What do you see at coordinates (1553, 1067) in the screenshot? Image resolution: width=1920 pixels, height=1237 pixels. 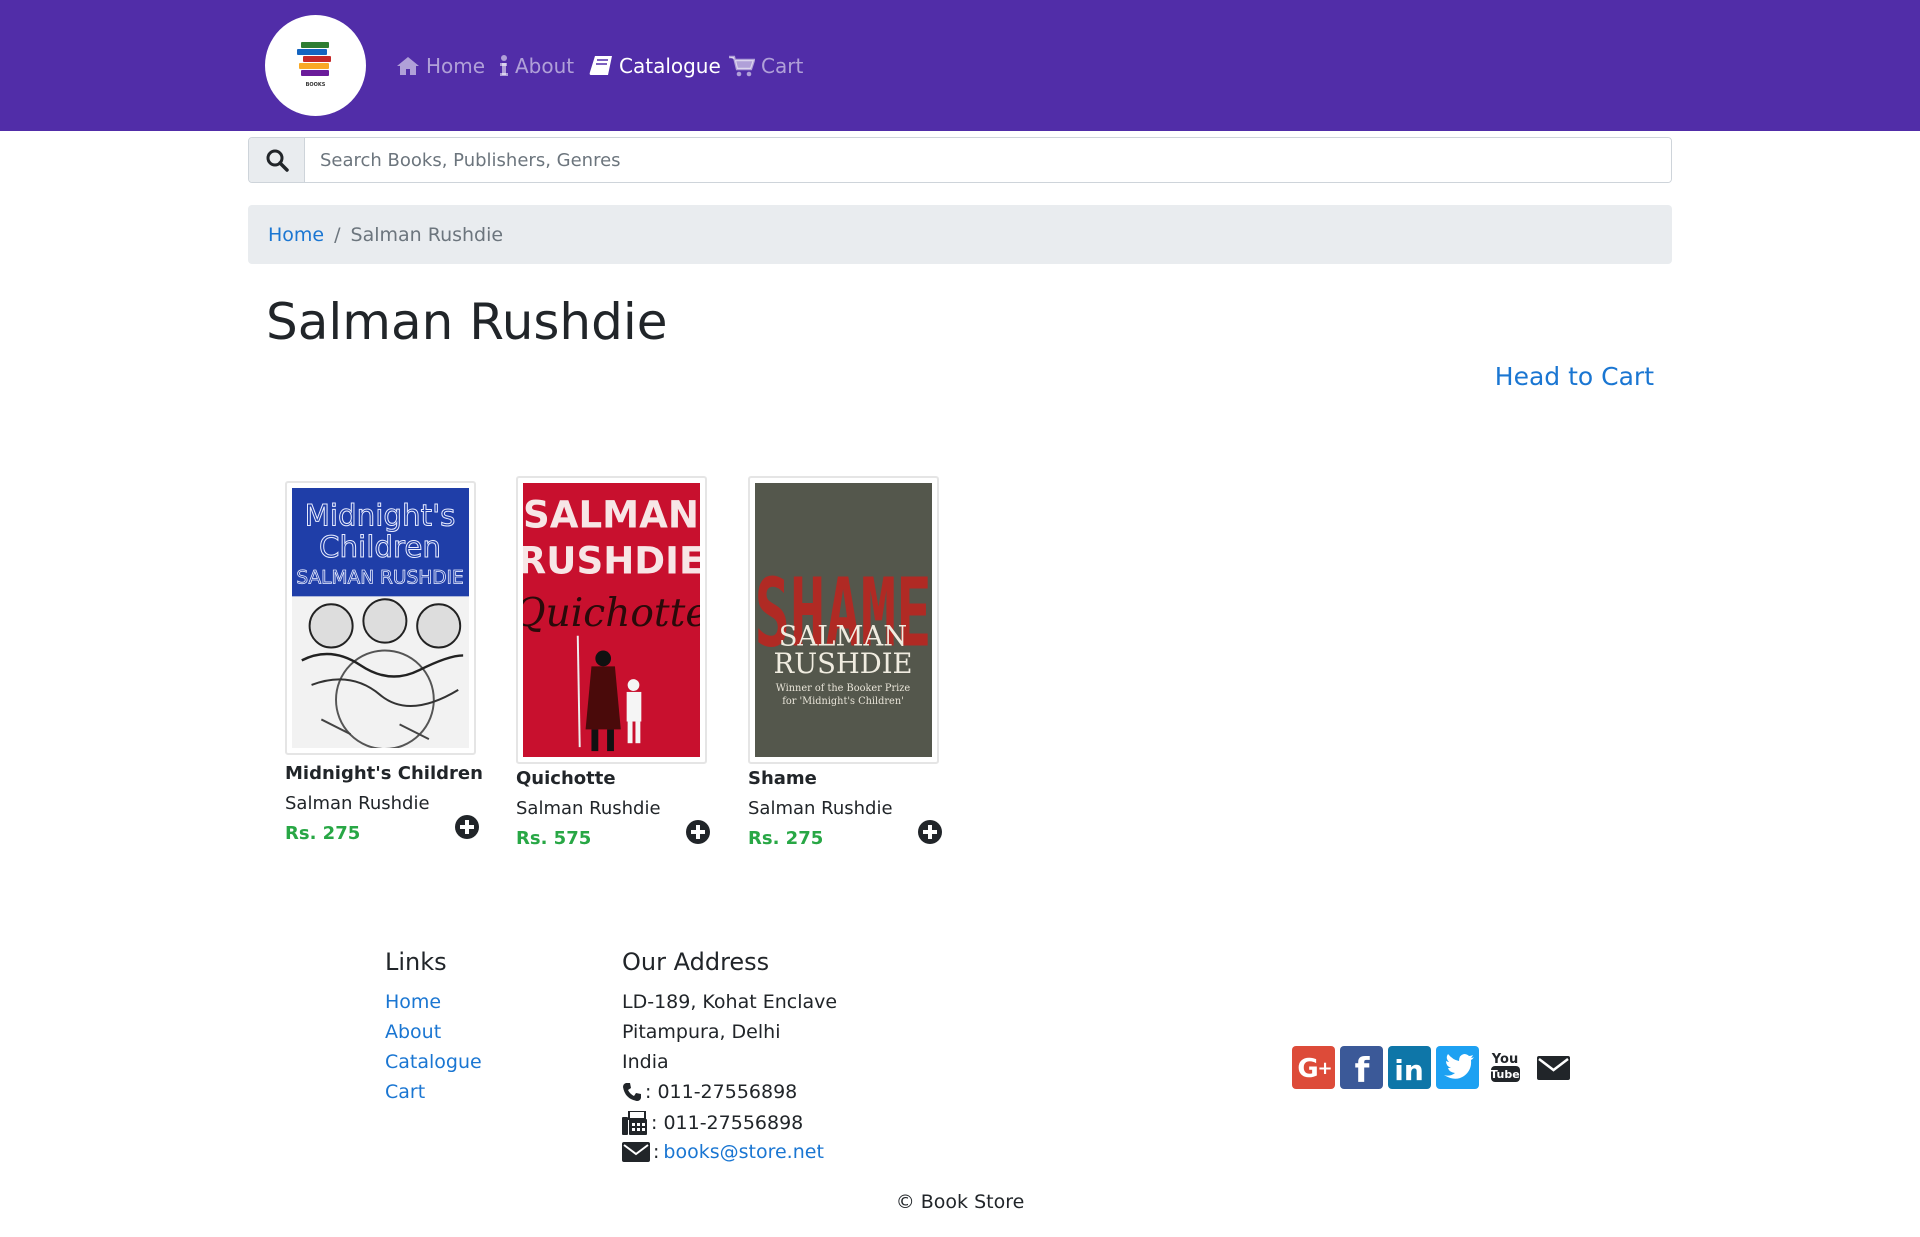 I see `email-envelope-icon` at bounding box center [1553, 1067].